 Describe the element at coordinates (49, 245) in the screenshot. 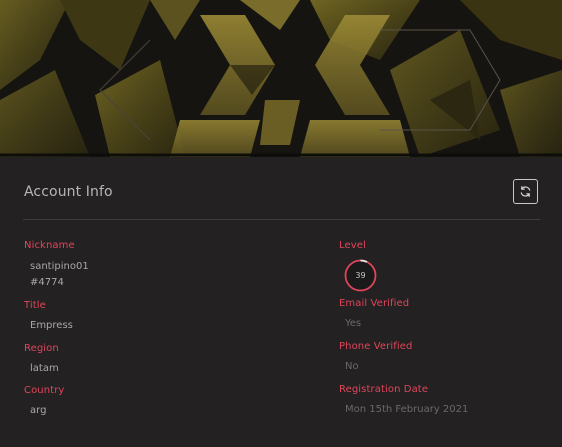

I see `nickname-label: Nickname` at that location.